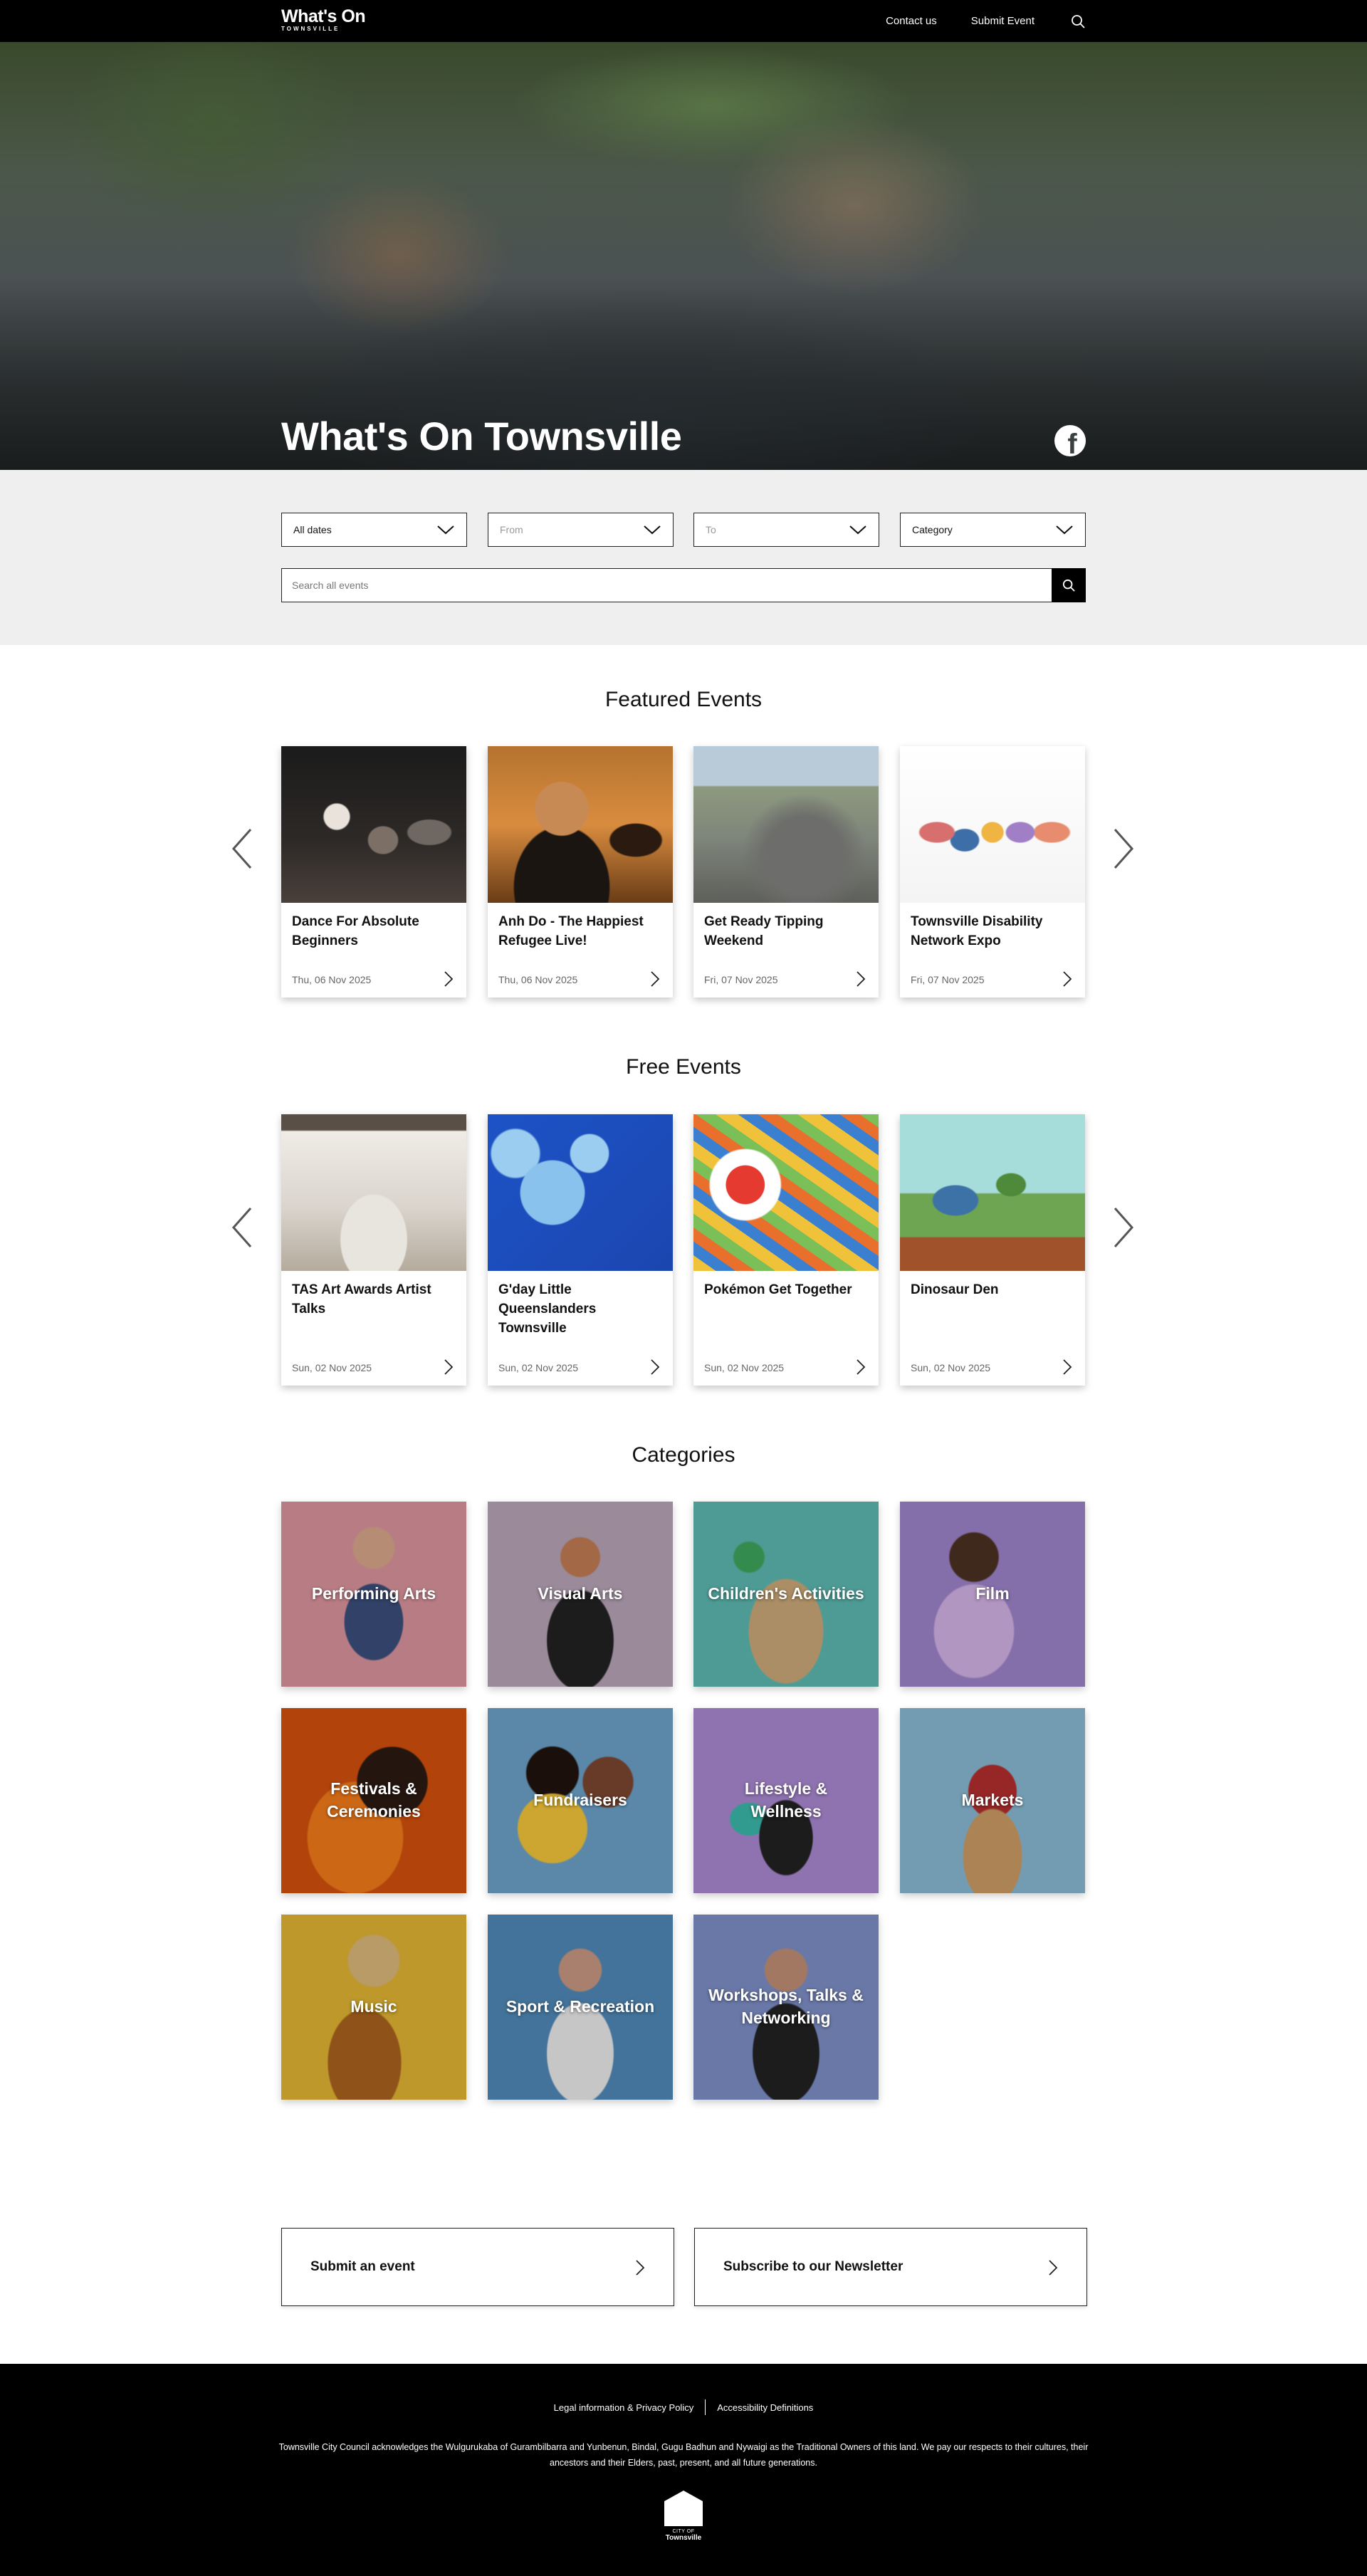 The image size is (1367, 2576). I want to click on site-logo: What's On TOWNSVILLE, so click(323, 19).